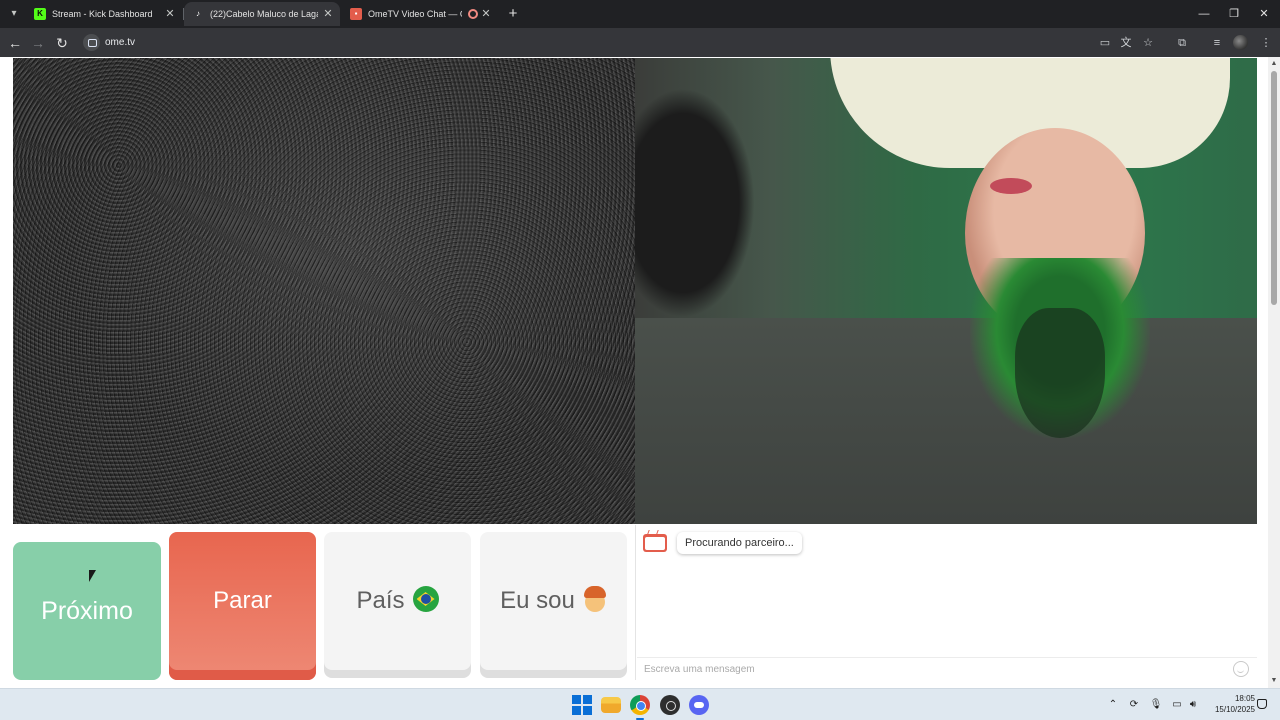 This screenshot has width=1280, height=720. Describe the element at coordinates (473, 14) in the screenshot. I see `recording-icon` at that location.